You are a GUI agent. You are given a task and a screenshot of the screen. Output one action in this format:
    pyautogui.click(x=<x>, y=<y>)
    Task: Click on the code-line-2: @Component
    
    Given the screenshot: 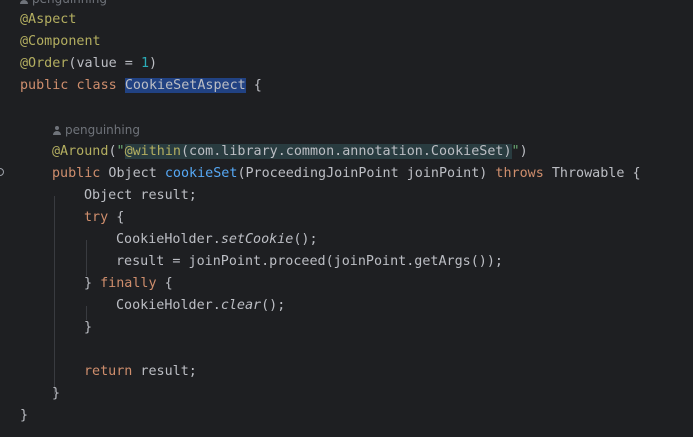 What is the action you would take?
    pyautogui.click(x=60, y=41)
    